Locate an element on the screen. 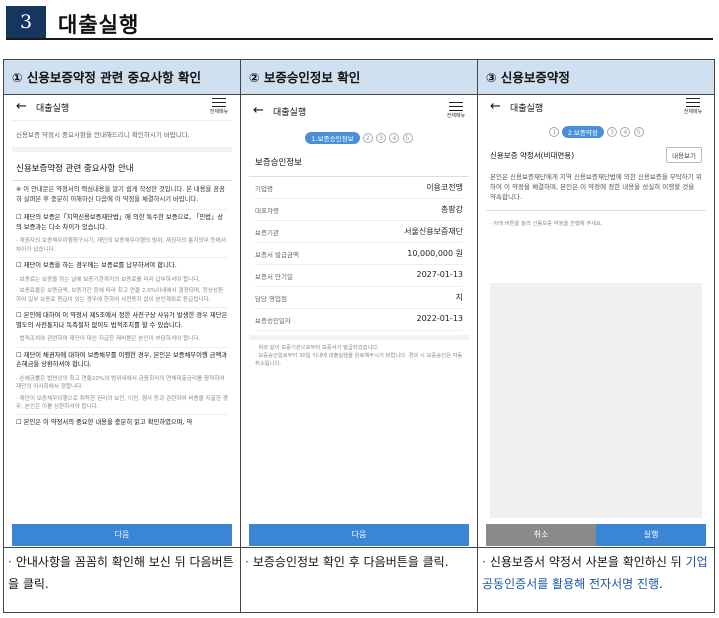 The image size is (719, 618). info-key: 보증서 만기일 is located at coordinates (274, 277).